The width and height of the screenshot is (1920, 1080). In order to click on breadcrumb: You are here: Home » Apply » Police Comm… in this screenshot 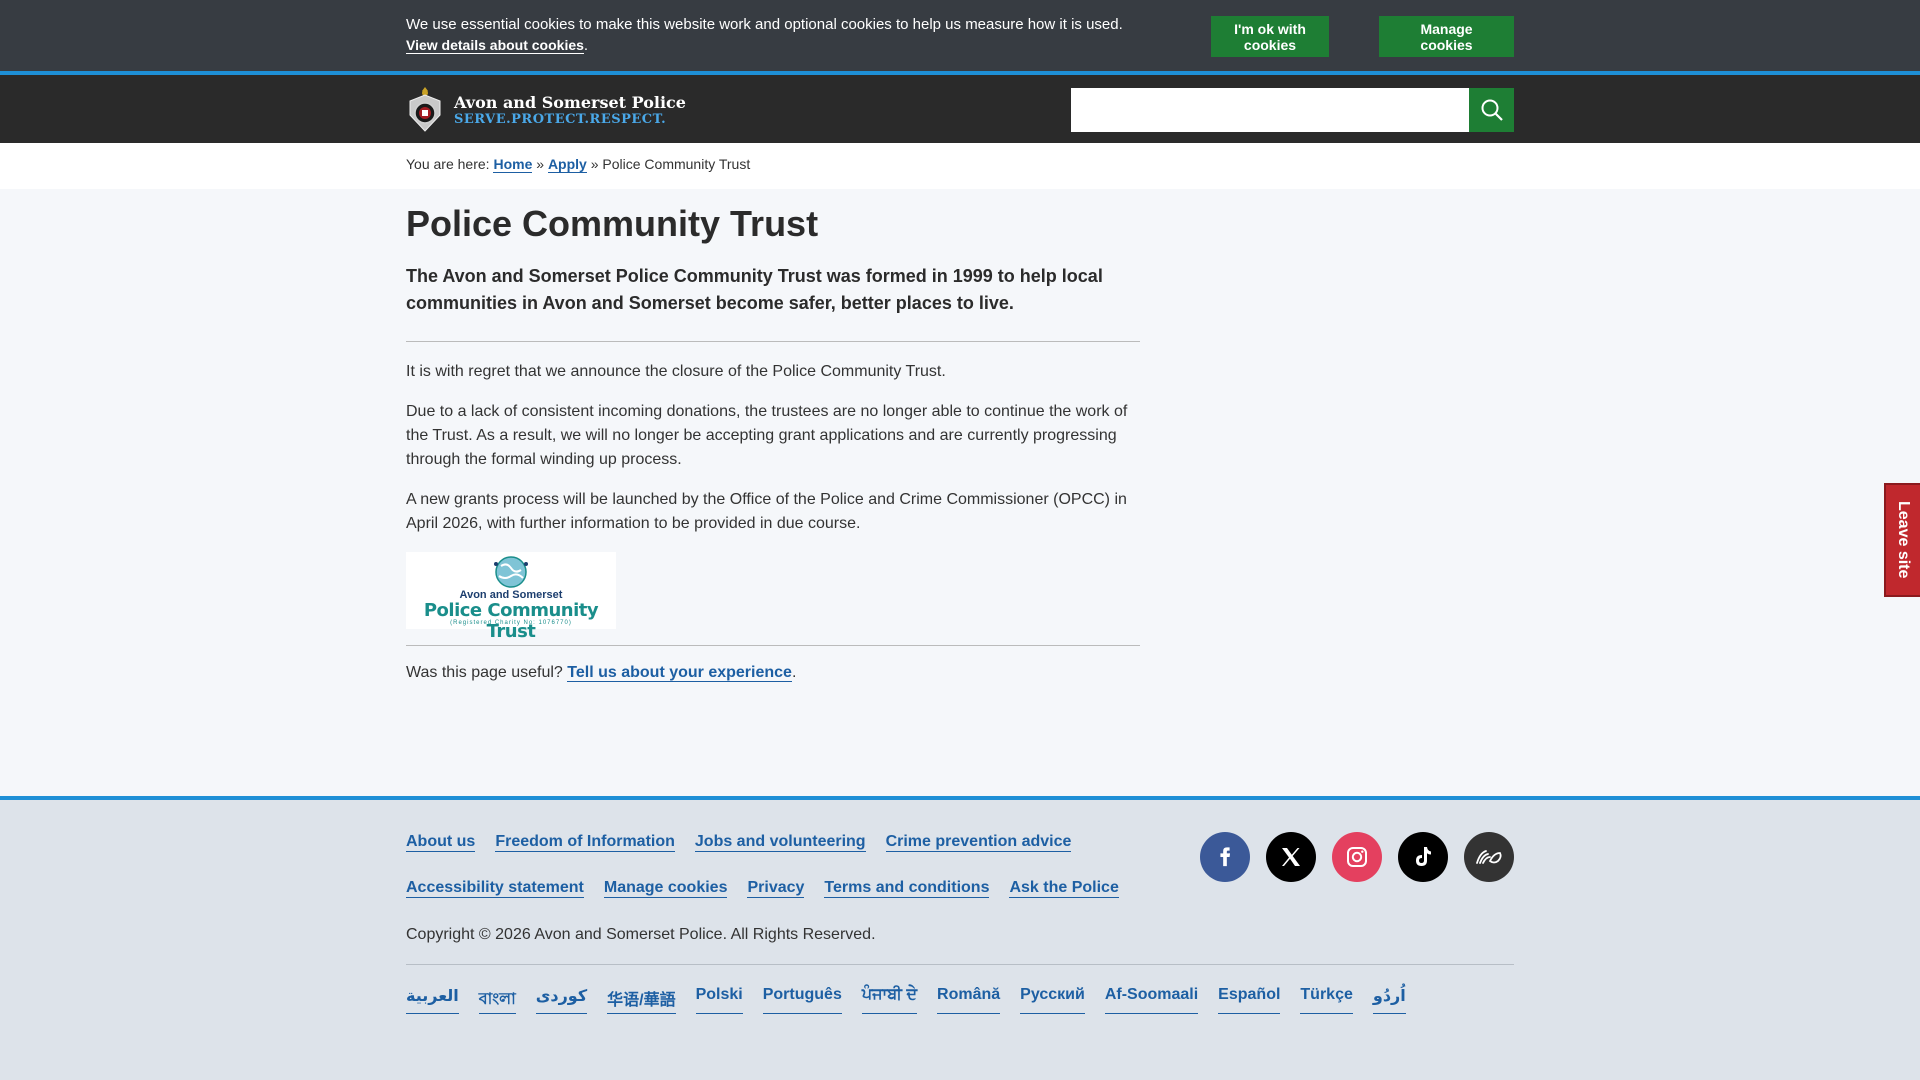, I will do `click(960, 166)`.